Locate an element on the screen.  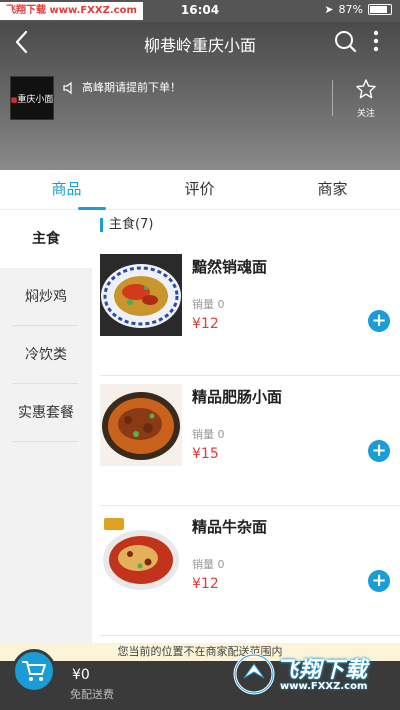
shop-notice: 高峰期请提前下单！ is located at coordinates (131, 87).